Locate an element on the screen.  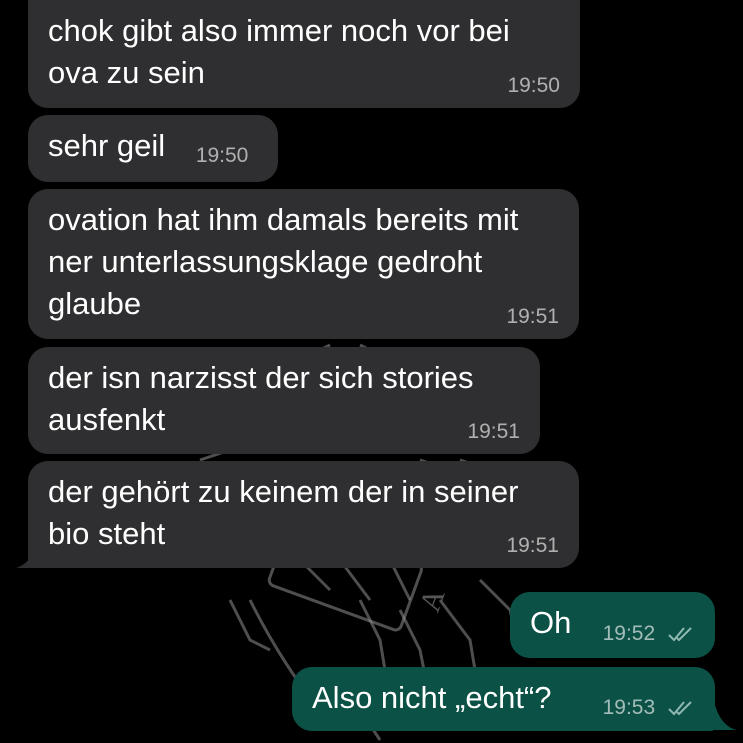
outgoing-message: Also nicht „echt“? 19:53 is located at coordinates (503, 699).